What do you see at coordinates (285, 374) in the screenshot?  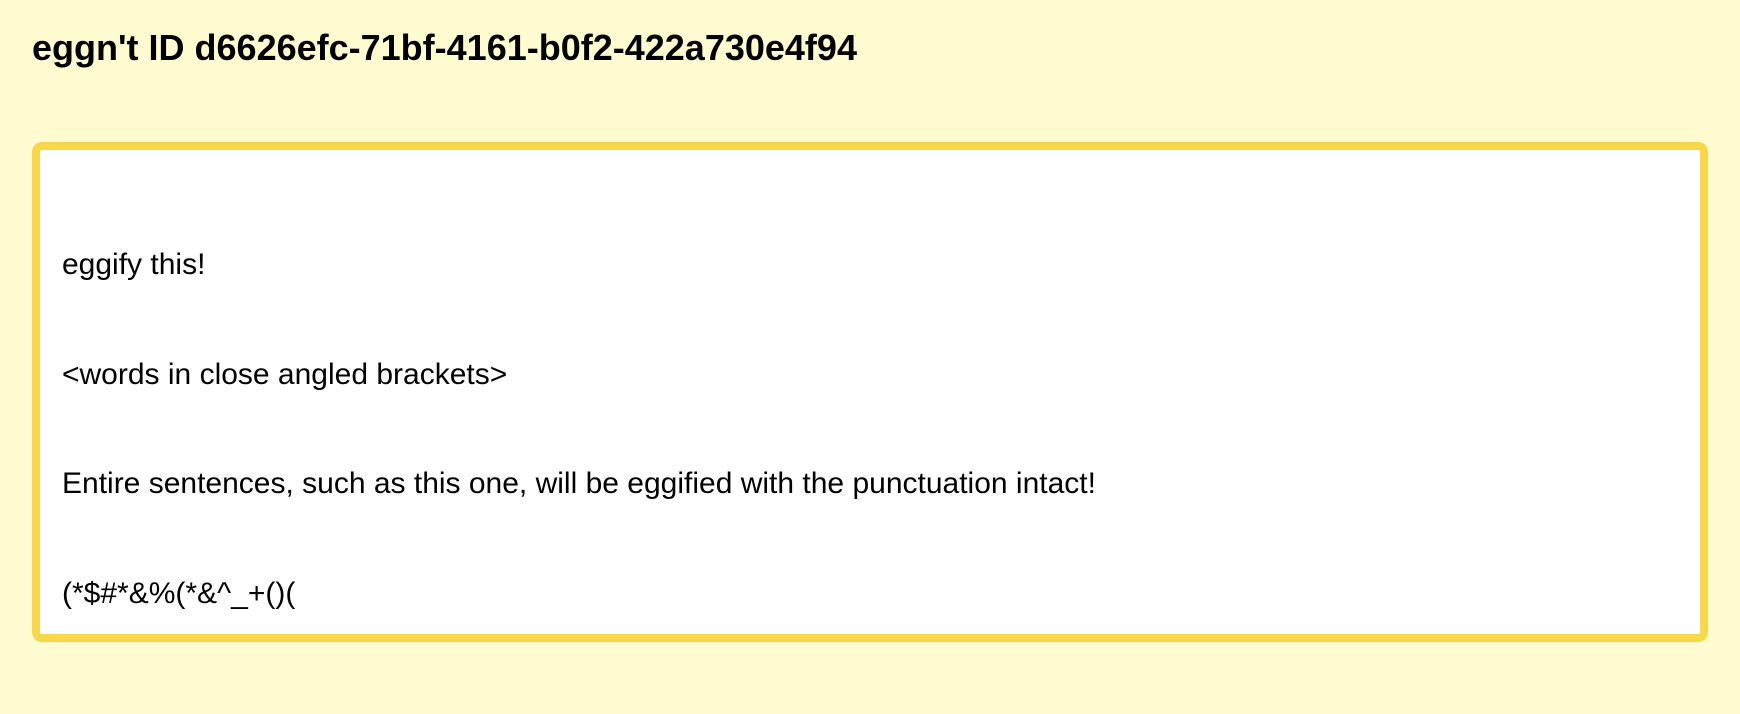 I see `text-line: <words in close angled brackets>` at bounding box center [285, 374].